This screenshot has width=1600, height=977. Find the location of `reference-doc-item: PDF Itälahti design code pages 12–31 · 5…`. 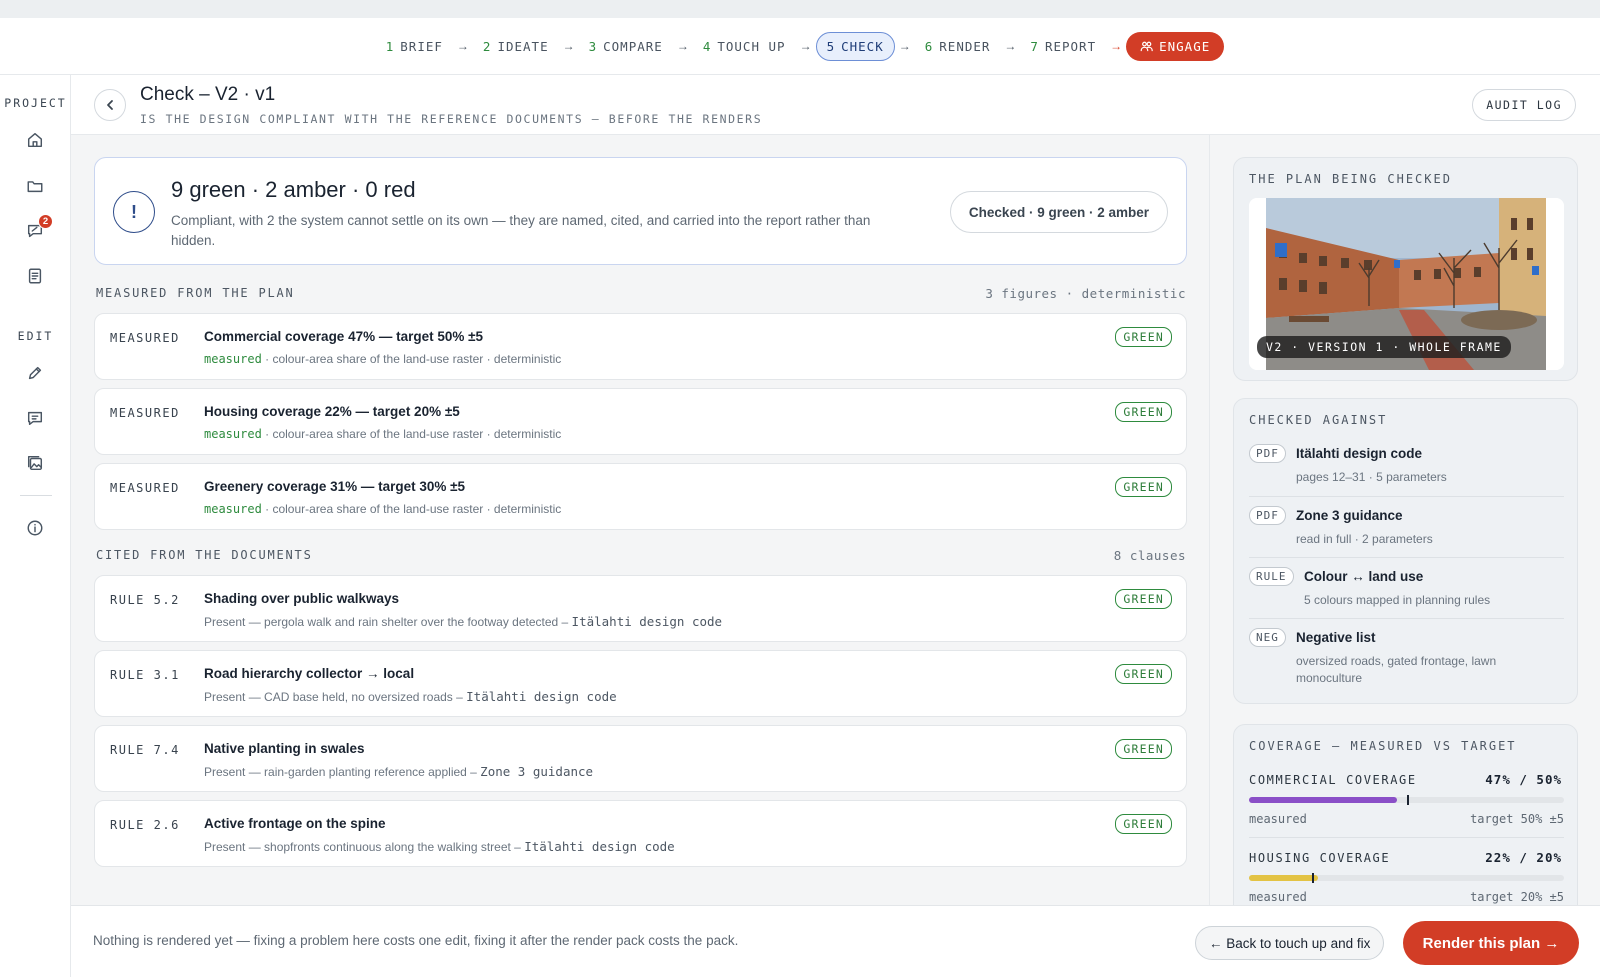

reference-doc-item: PDF Itälahti design code pages 12–31 · 5… is located at coordinates (1406, 466).